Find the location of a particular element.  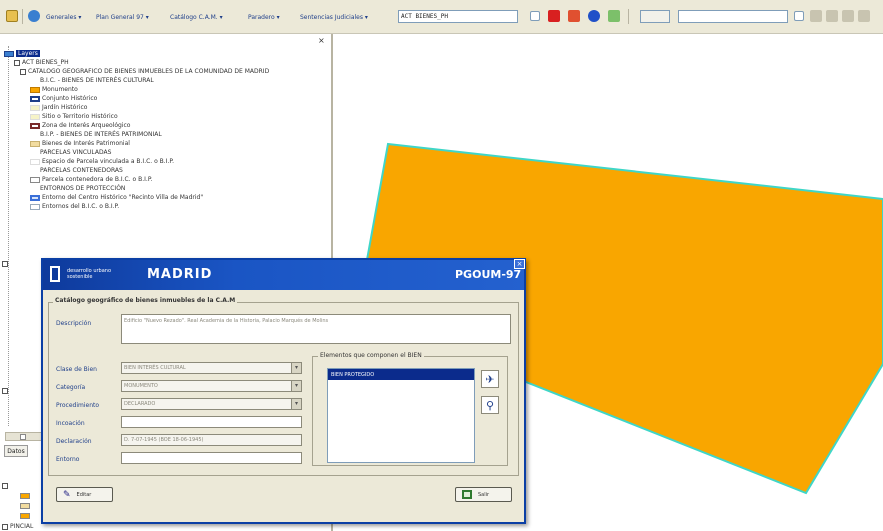

tree-item-bip: B.I.P. - BIENES DE INTERÉS PATRIMONIAL is located at coordinates (101, 134).